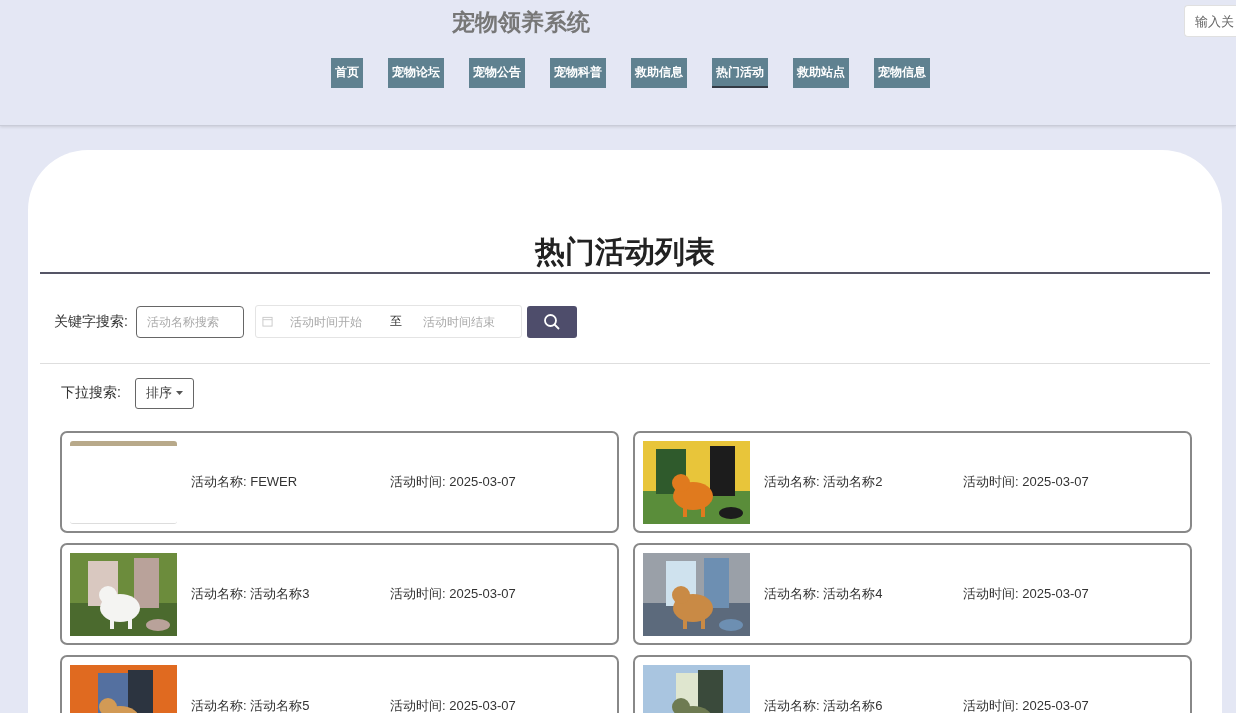  What do you see at coordinates (912, 594) in the screenshot?
I see `activity-card: 活动名称: 活动名称4 活动时间: 2025-03-07` at bounding box center [912, 594].